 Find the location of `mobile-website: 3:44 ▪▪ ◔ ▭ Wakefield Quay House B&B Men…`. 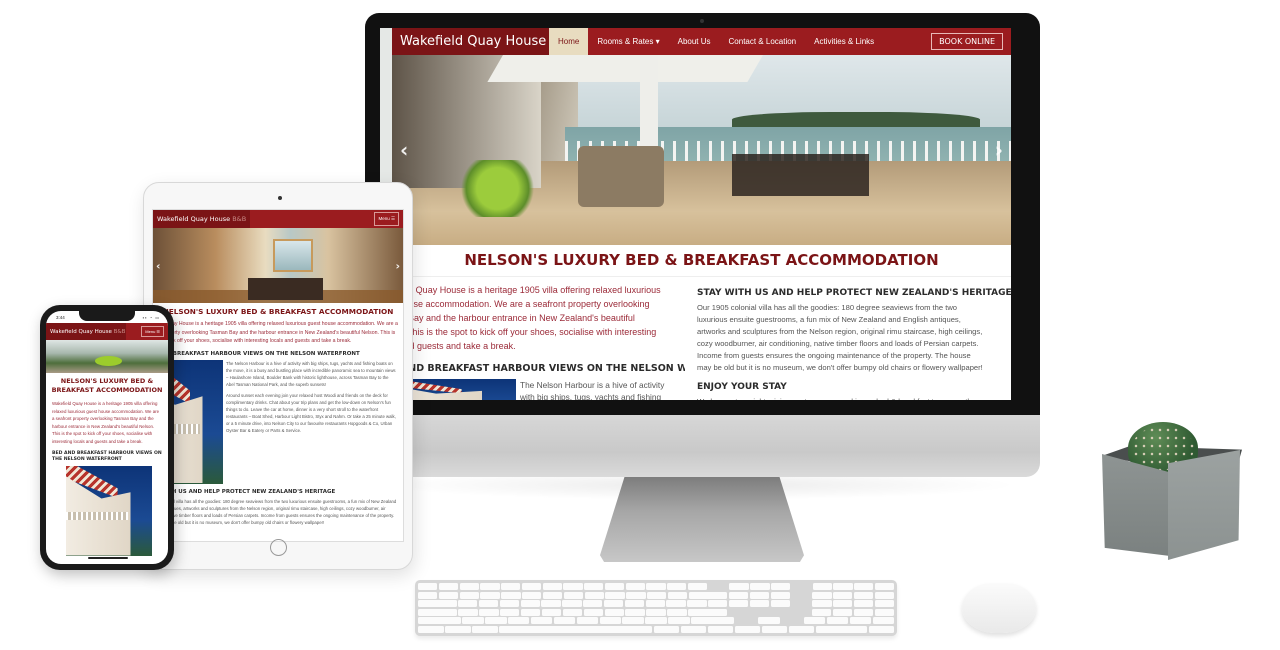

mobile-website: 3:44 ▪▪ ◔ ▭ Wakefield Quay House B&B Men… is located at coordinates (107, 437).